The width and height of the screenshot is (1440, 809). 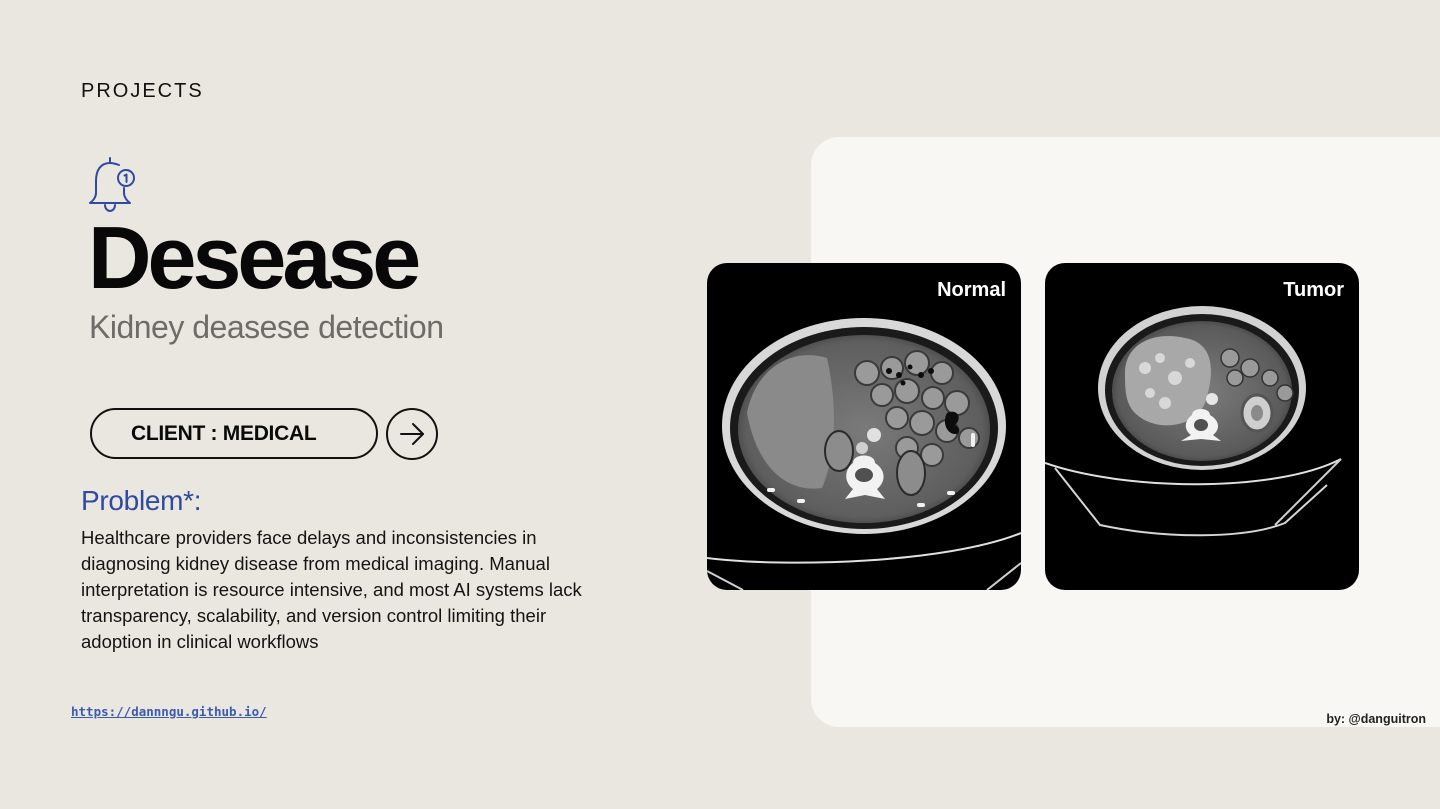 I want to click on tumor-label: Tumor, so click(x=1313, y=290).